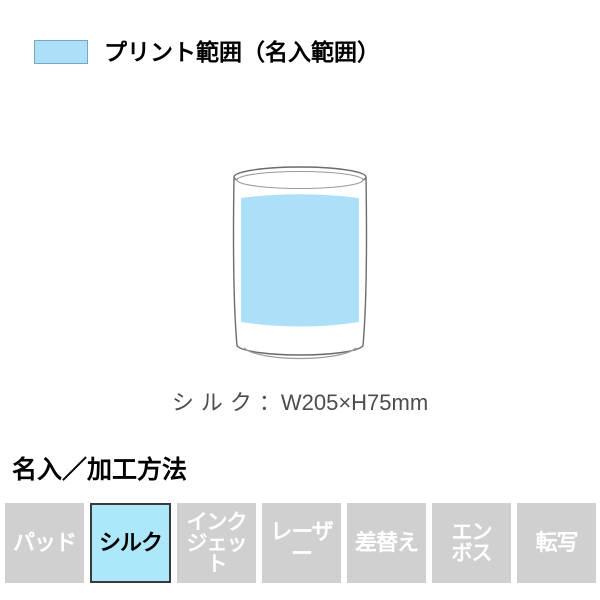 Image resolution: width=600 pixels, height=600 pixels. Describe the element at coordinates (61, 52) in the screenshot. I see `print-area-swatch-icon` at that location.